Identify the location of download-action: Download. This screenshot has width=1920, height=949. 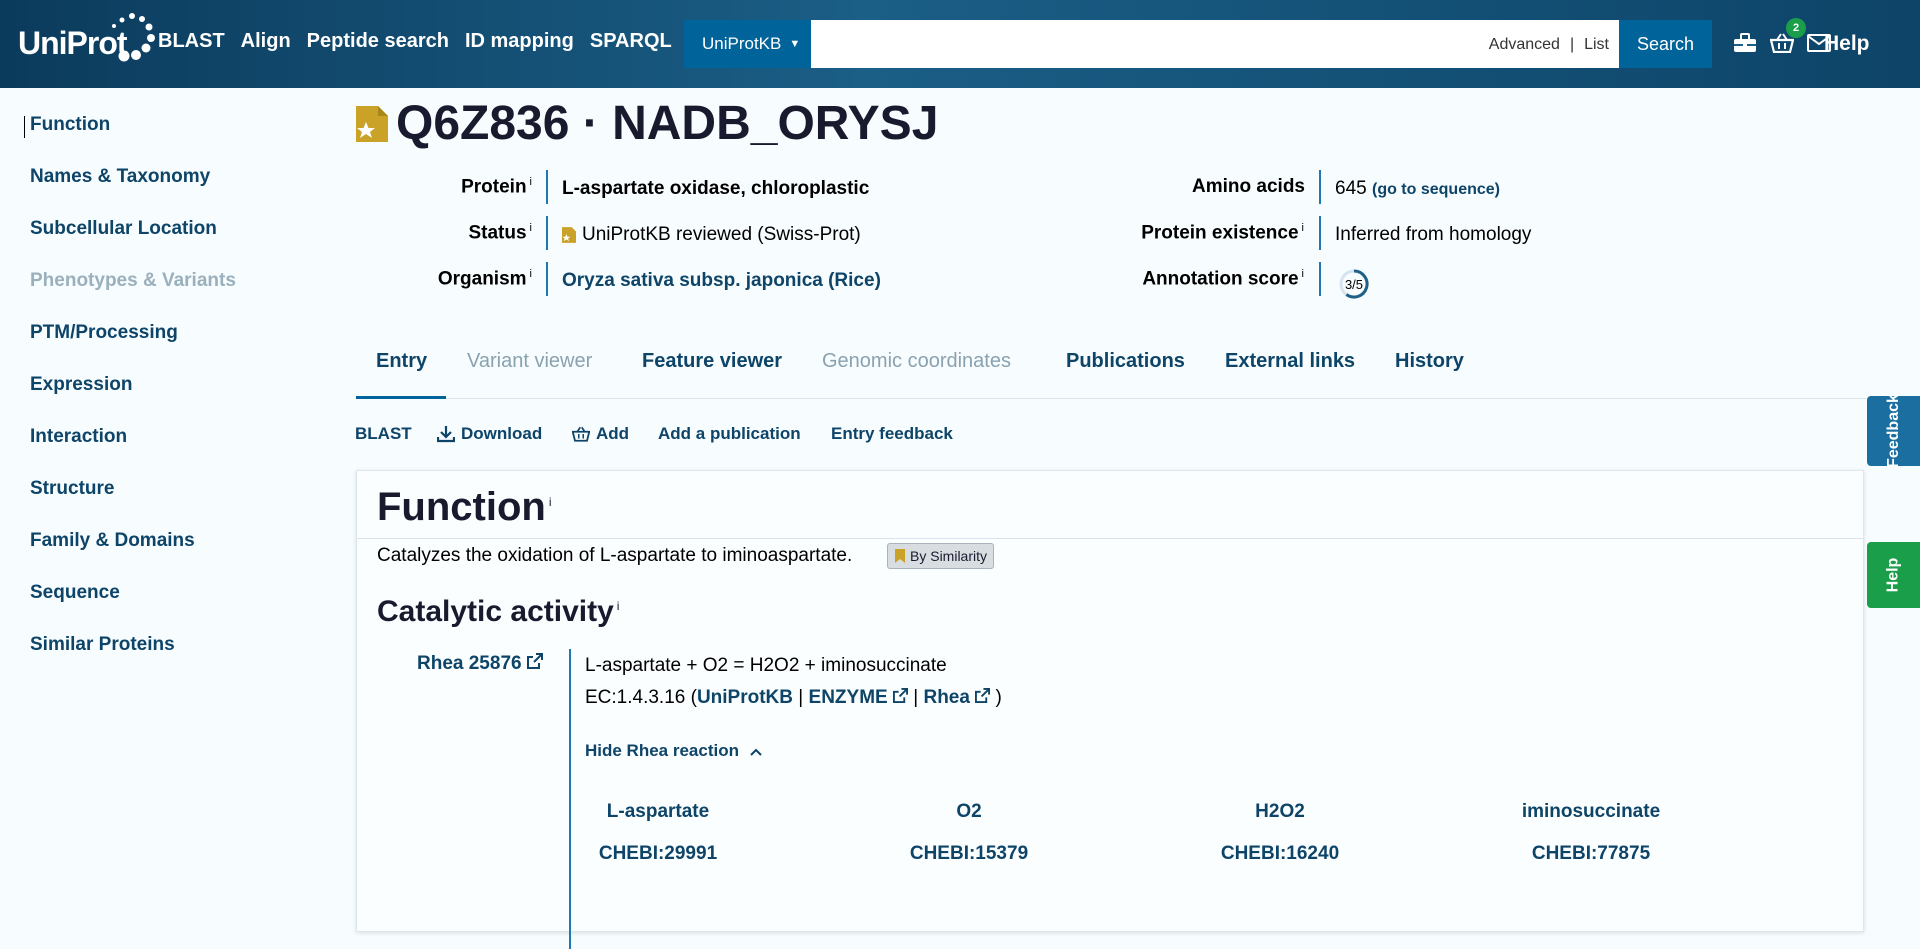
(489, 434).